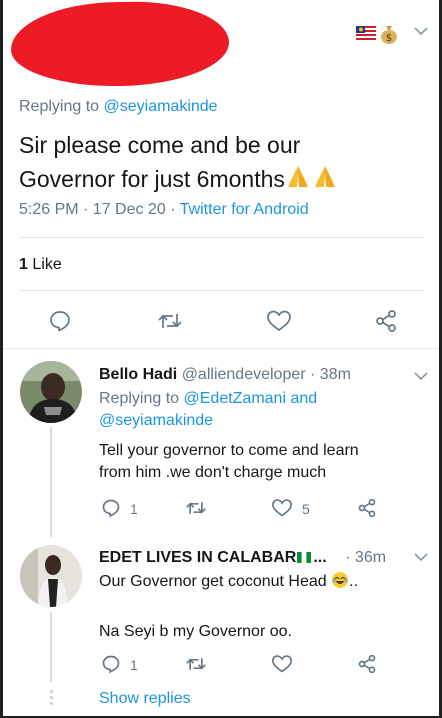 The height and width of the screenshot is (718, 442). I want to click on reply-text-line: Tell your governor to come and learn, so click(229, 450).